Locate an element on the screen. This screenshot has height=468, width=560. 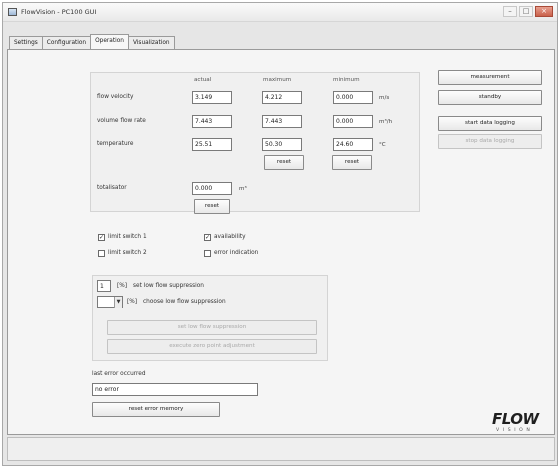
last-error-label: last error occurred is located at coordinates (119, 374).